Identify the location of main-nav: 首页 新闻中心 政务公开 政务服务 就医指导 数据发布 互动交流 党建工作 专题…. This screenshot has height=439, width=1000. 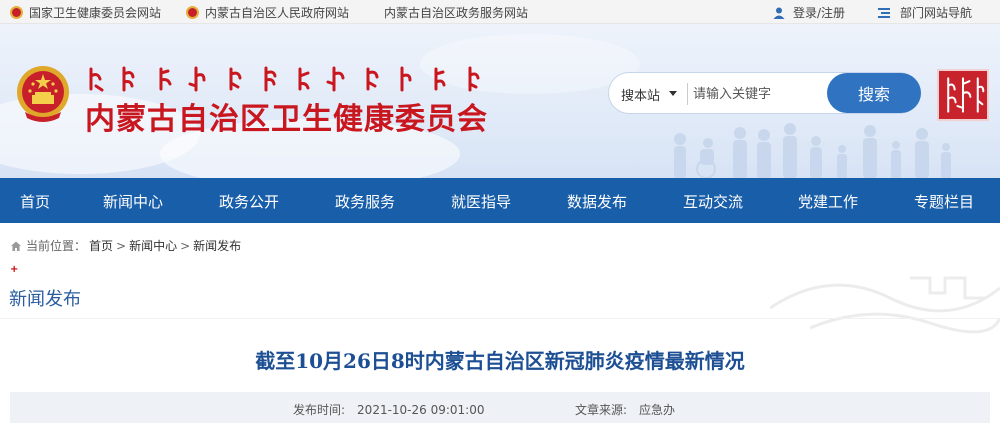
(500, 200).